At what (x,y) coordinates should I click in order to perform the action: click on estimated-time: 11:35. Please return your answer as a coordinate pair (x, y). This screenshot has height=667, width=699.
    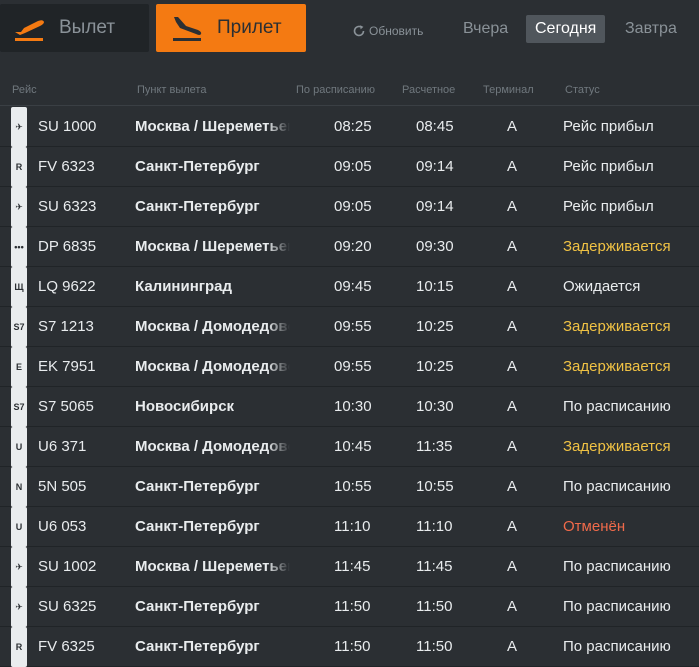
    Looking at the image, I should click on (434, 446).